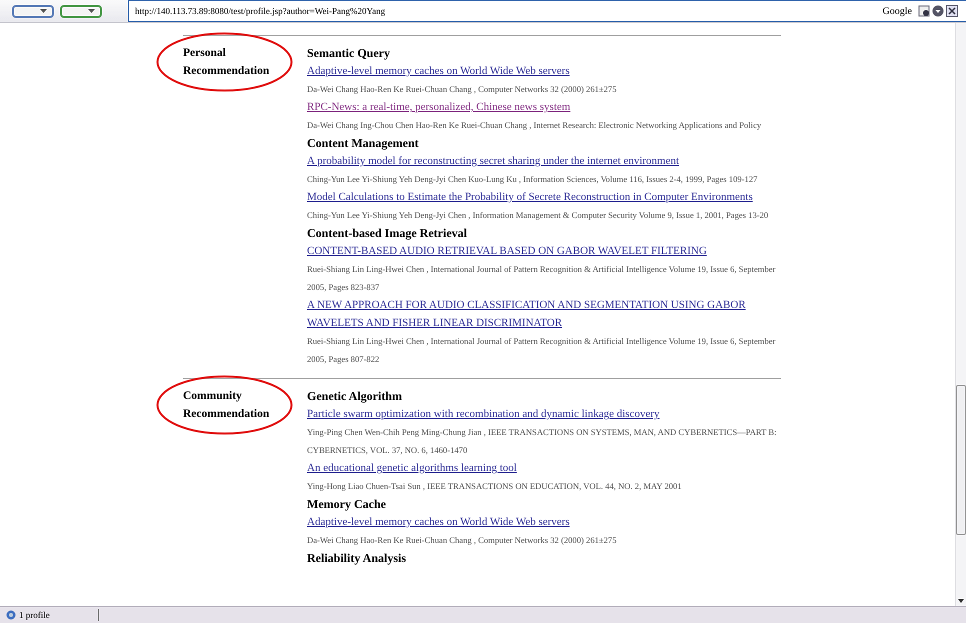 The image size is (966, 623). I want to click on topic-heading: Content-based Image Retrieval, so click(387, 233).